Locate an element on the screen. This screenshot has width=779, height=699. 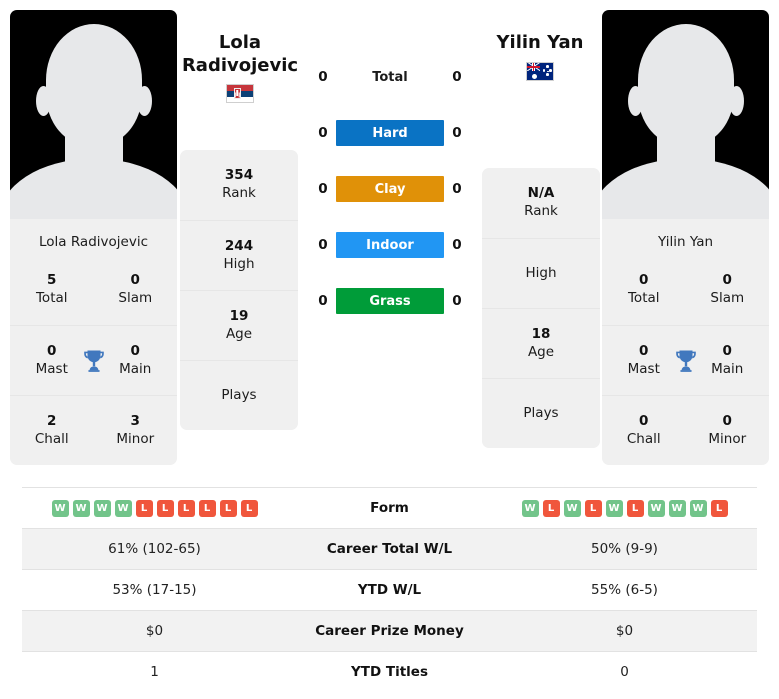
age-label-left: Age is located at coordinates (239, 333).